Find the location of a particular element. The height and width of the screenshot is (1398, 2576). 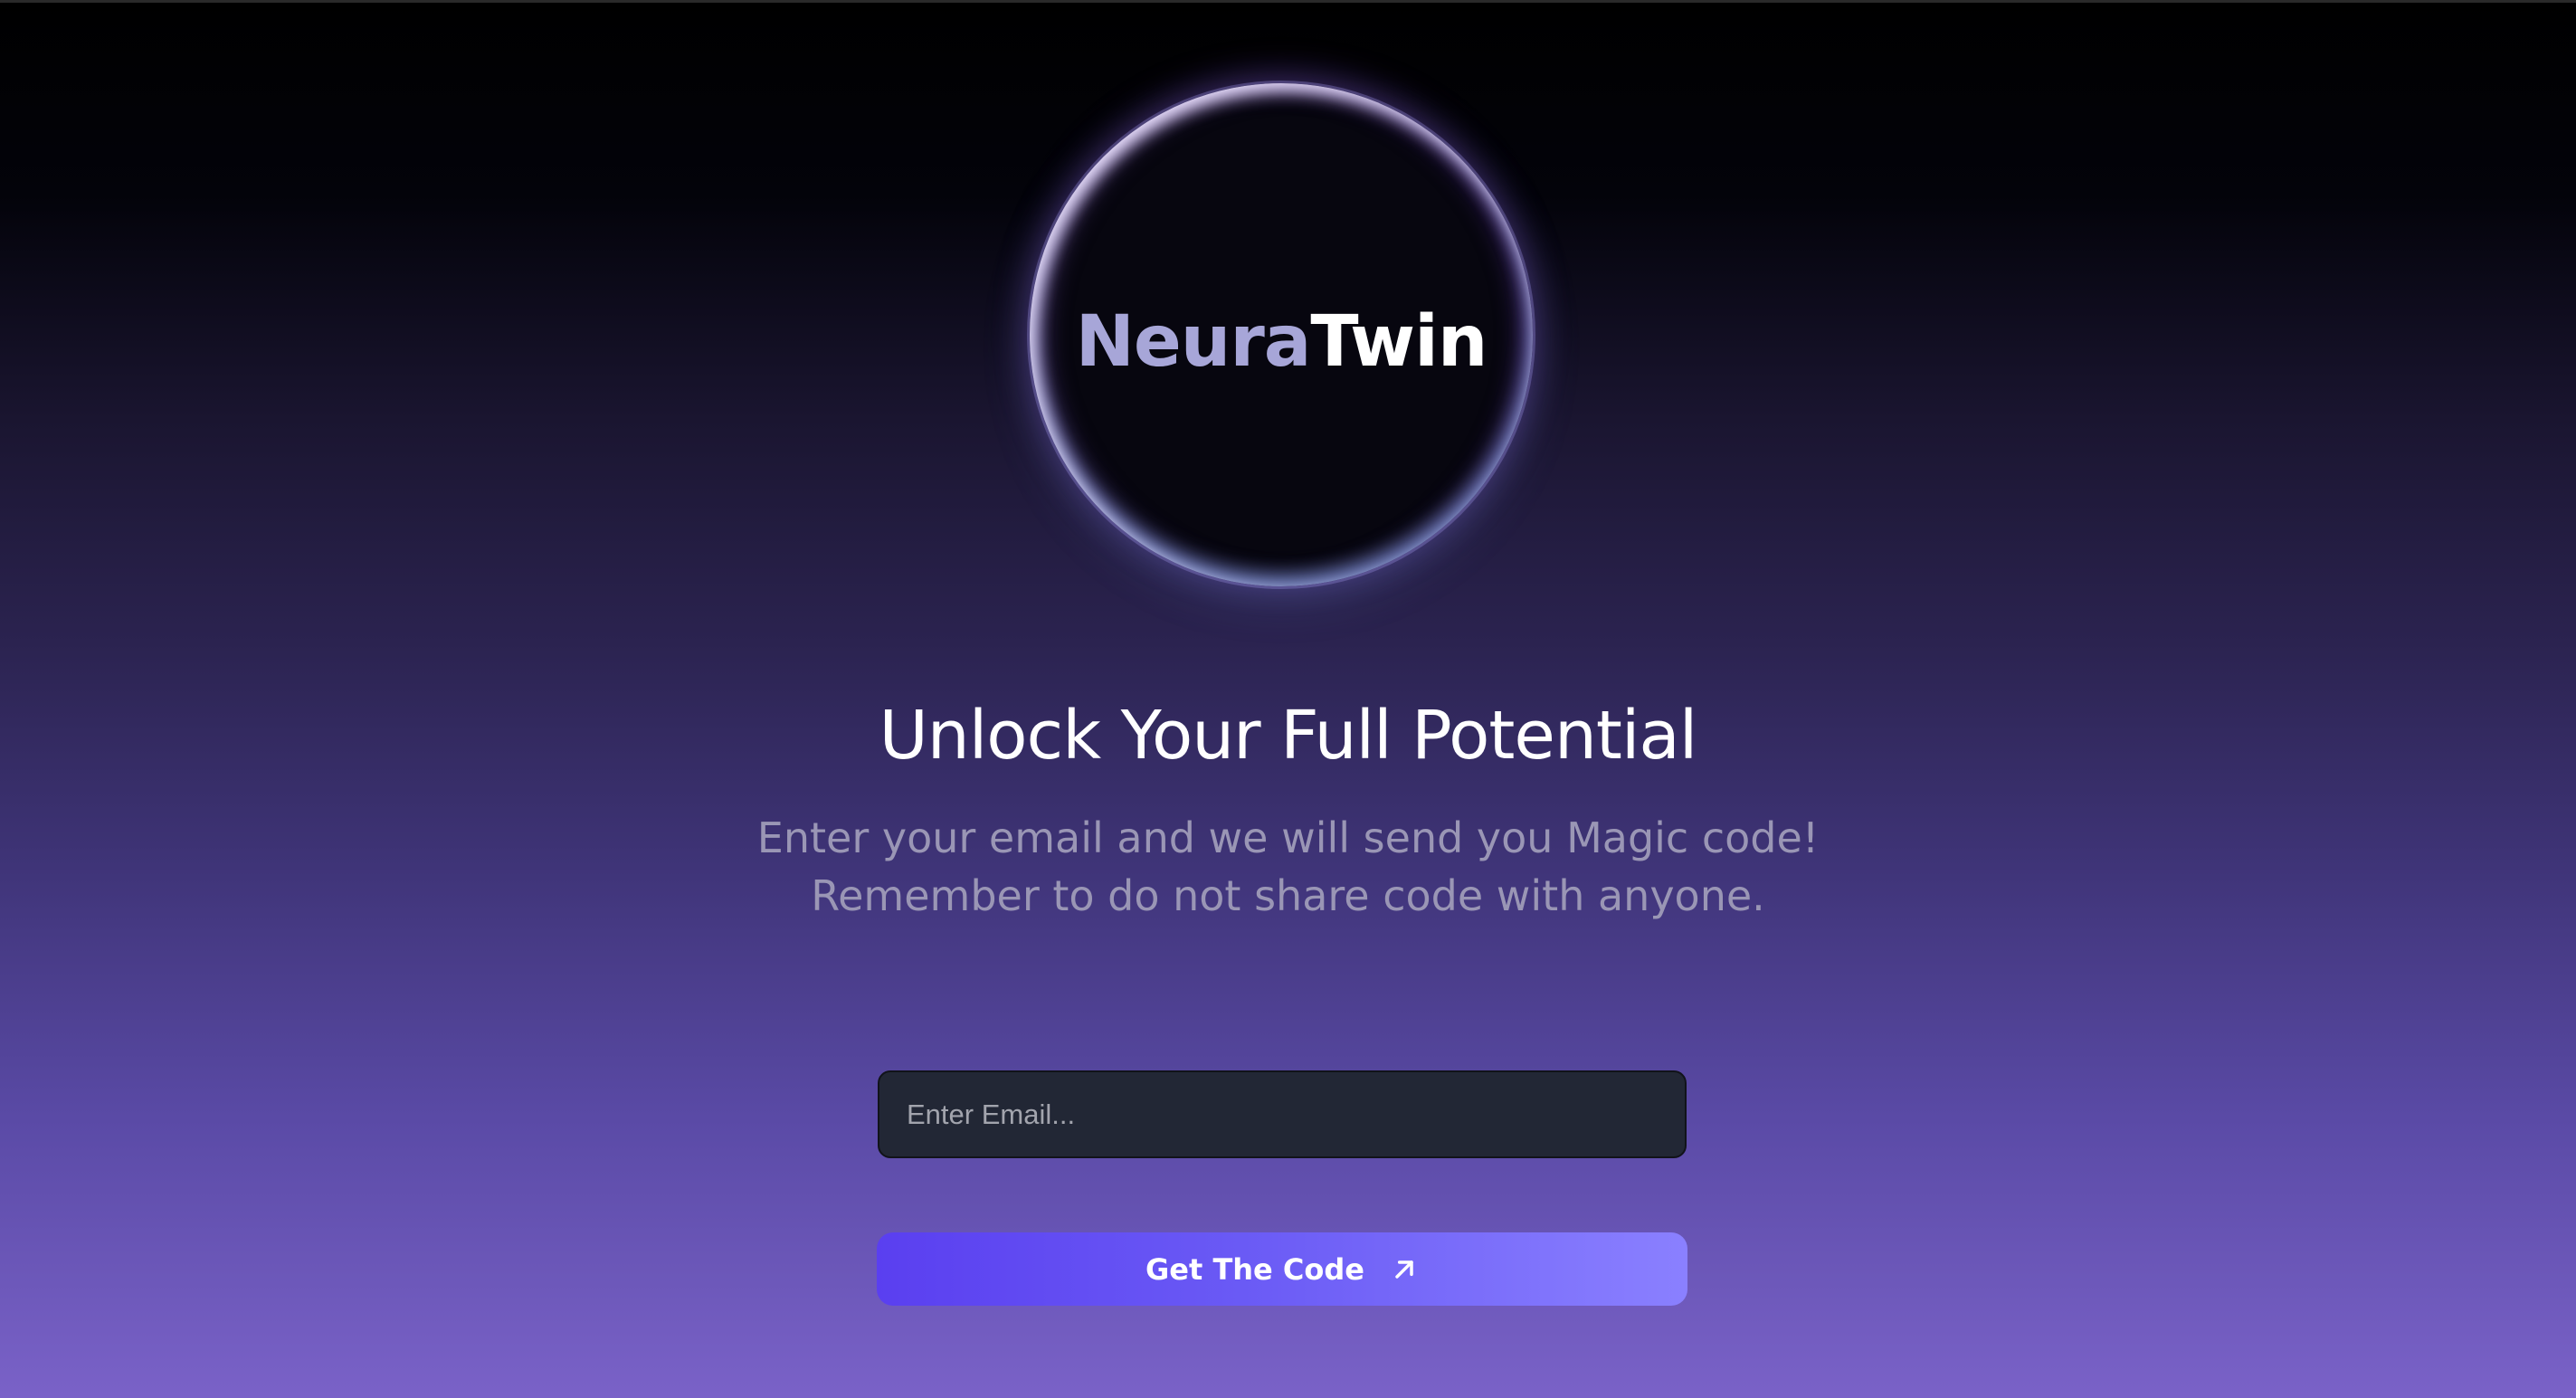

email-input is located at coordinates (1283, 1114).